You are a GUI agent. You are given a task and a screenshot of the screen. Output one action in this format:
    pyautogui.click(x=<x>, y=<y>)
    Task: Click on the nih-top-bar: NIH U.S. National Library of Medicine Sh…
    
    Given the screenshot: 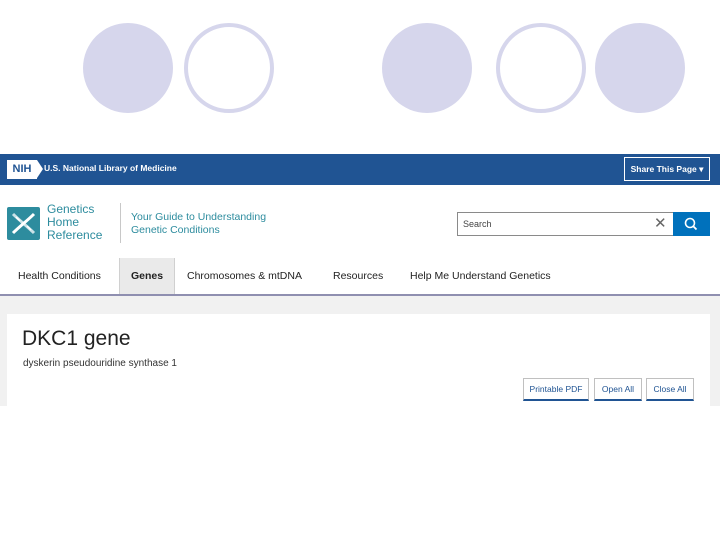 What is the action you would take?
    pyautogui.click(x=360, y=169)
    